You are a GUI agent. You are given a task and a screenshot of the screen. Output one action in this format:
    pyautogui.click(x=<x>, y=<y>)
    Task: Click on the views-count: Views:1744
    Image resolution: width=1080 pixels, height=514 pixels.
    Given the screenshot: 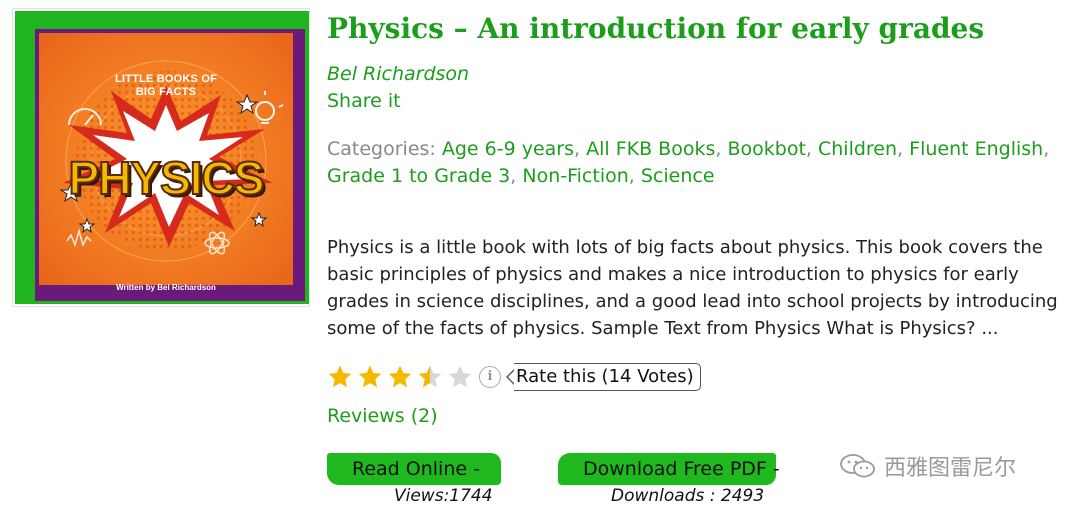 What is the action you would take?
    pyautogui.click(x=443, y=496)
    